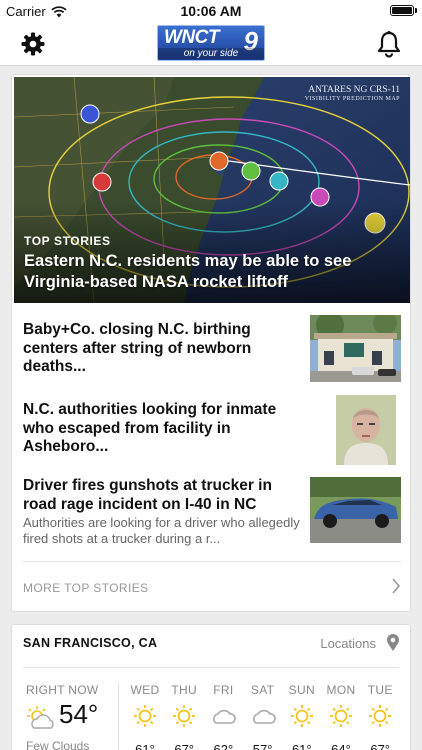 This screenshot has width=422, height=750. I want to click on forecast-day: SAT 57°, so click(263, 716).